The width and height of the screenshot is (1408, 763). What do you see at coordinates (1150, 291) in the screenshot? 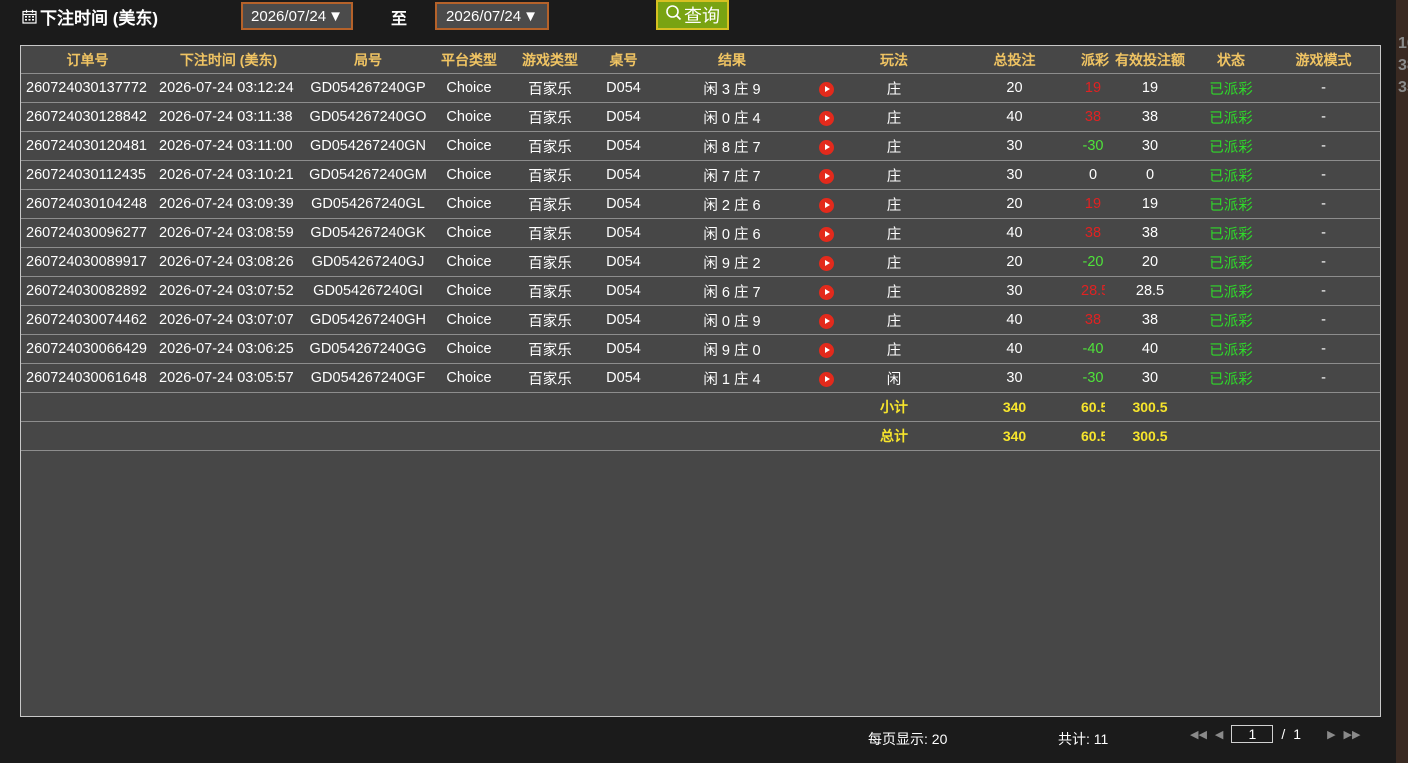
I see `valid-bet: 28.5` at bounding box center [1150, 291].